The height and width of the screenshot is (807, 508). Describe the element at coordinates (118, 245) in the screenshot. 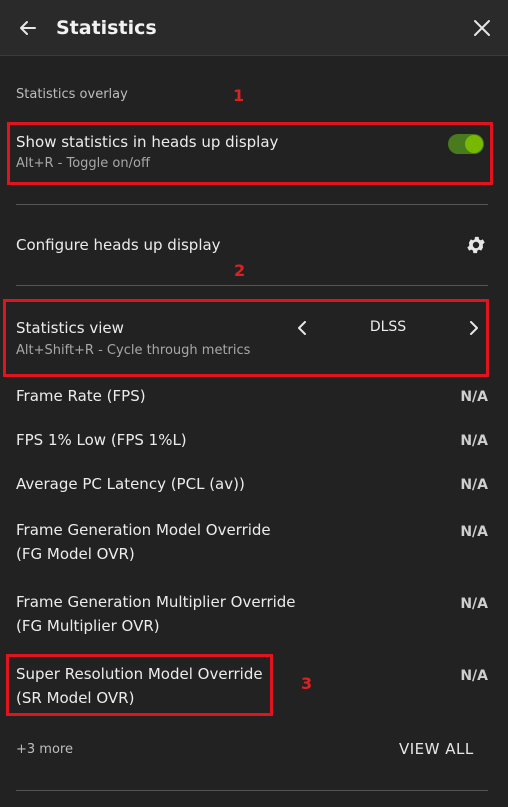

I see `configure-hud-label: Configure heads up display` at that location.